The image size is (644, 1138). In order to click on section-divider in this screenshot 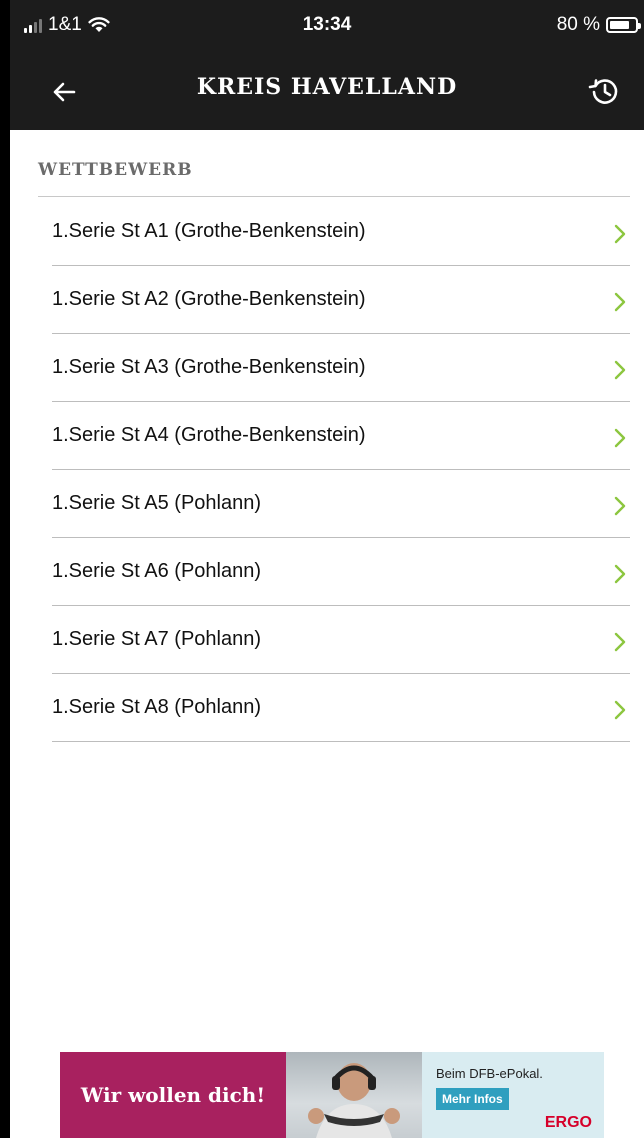, I will do `click(334, 196)`.